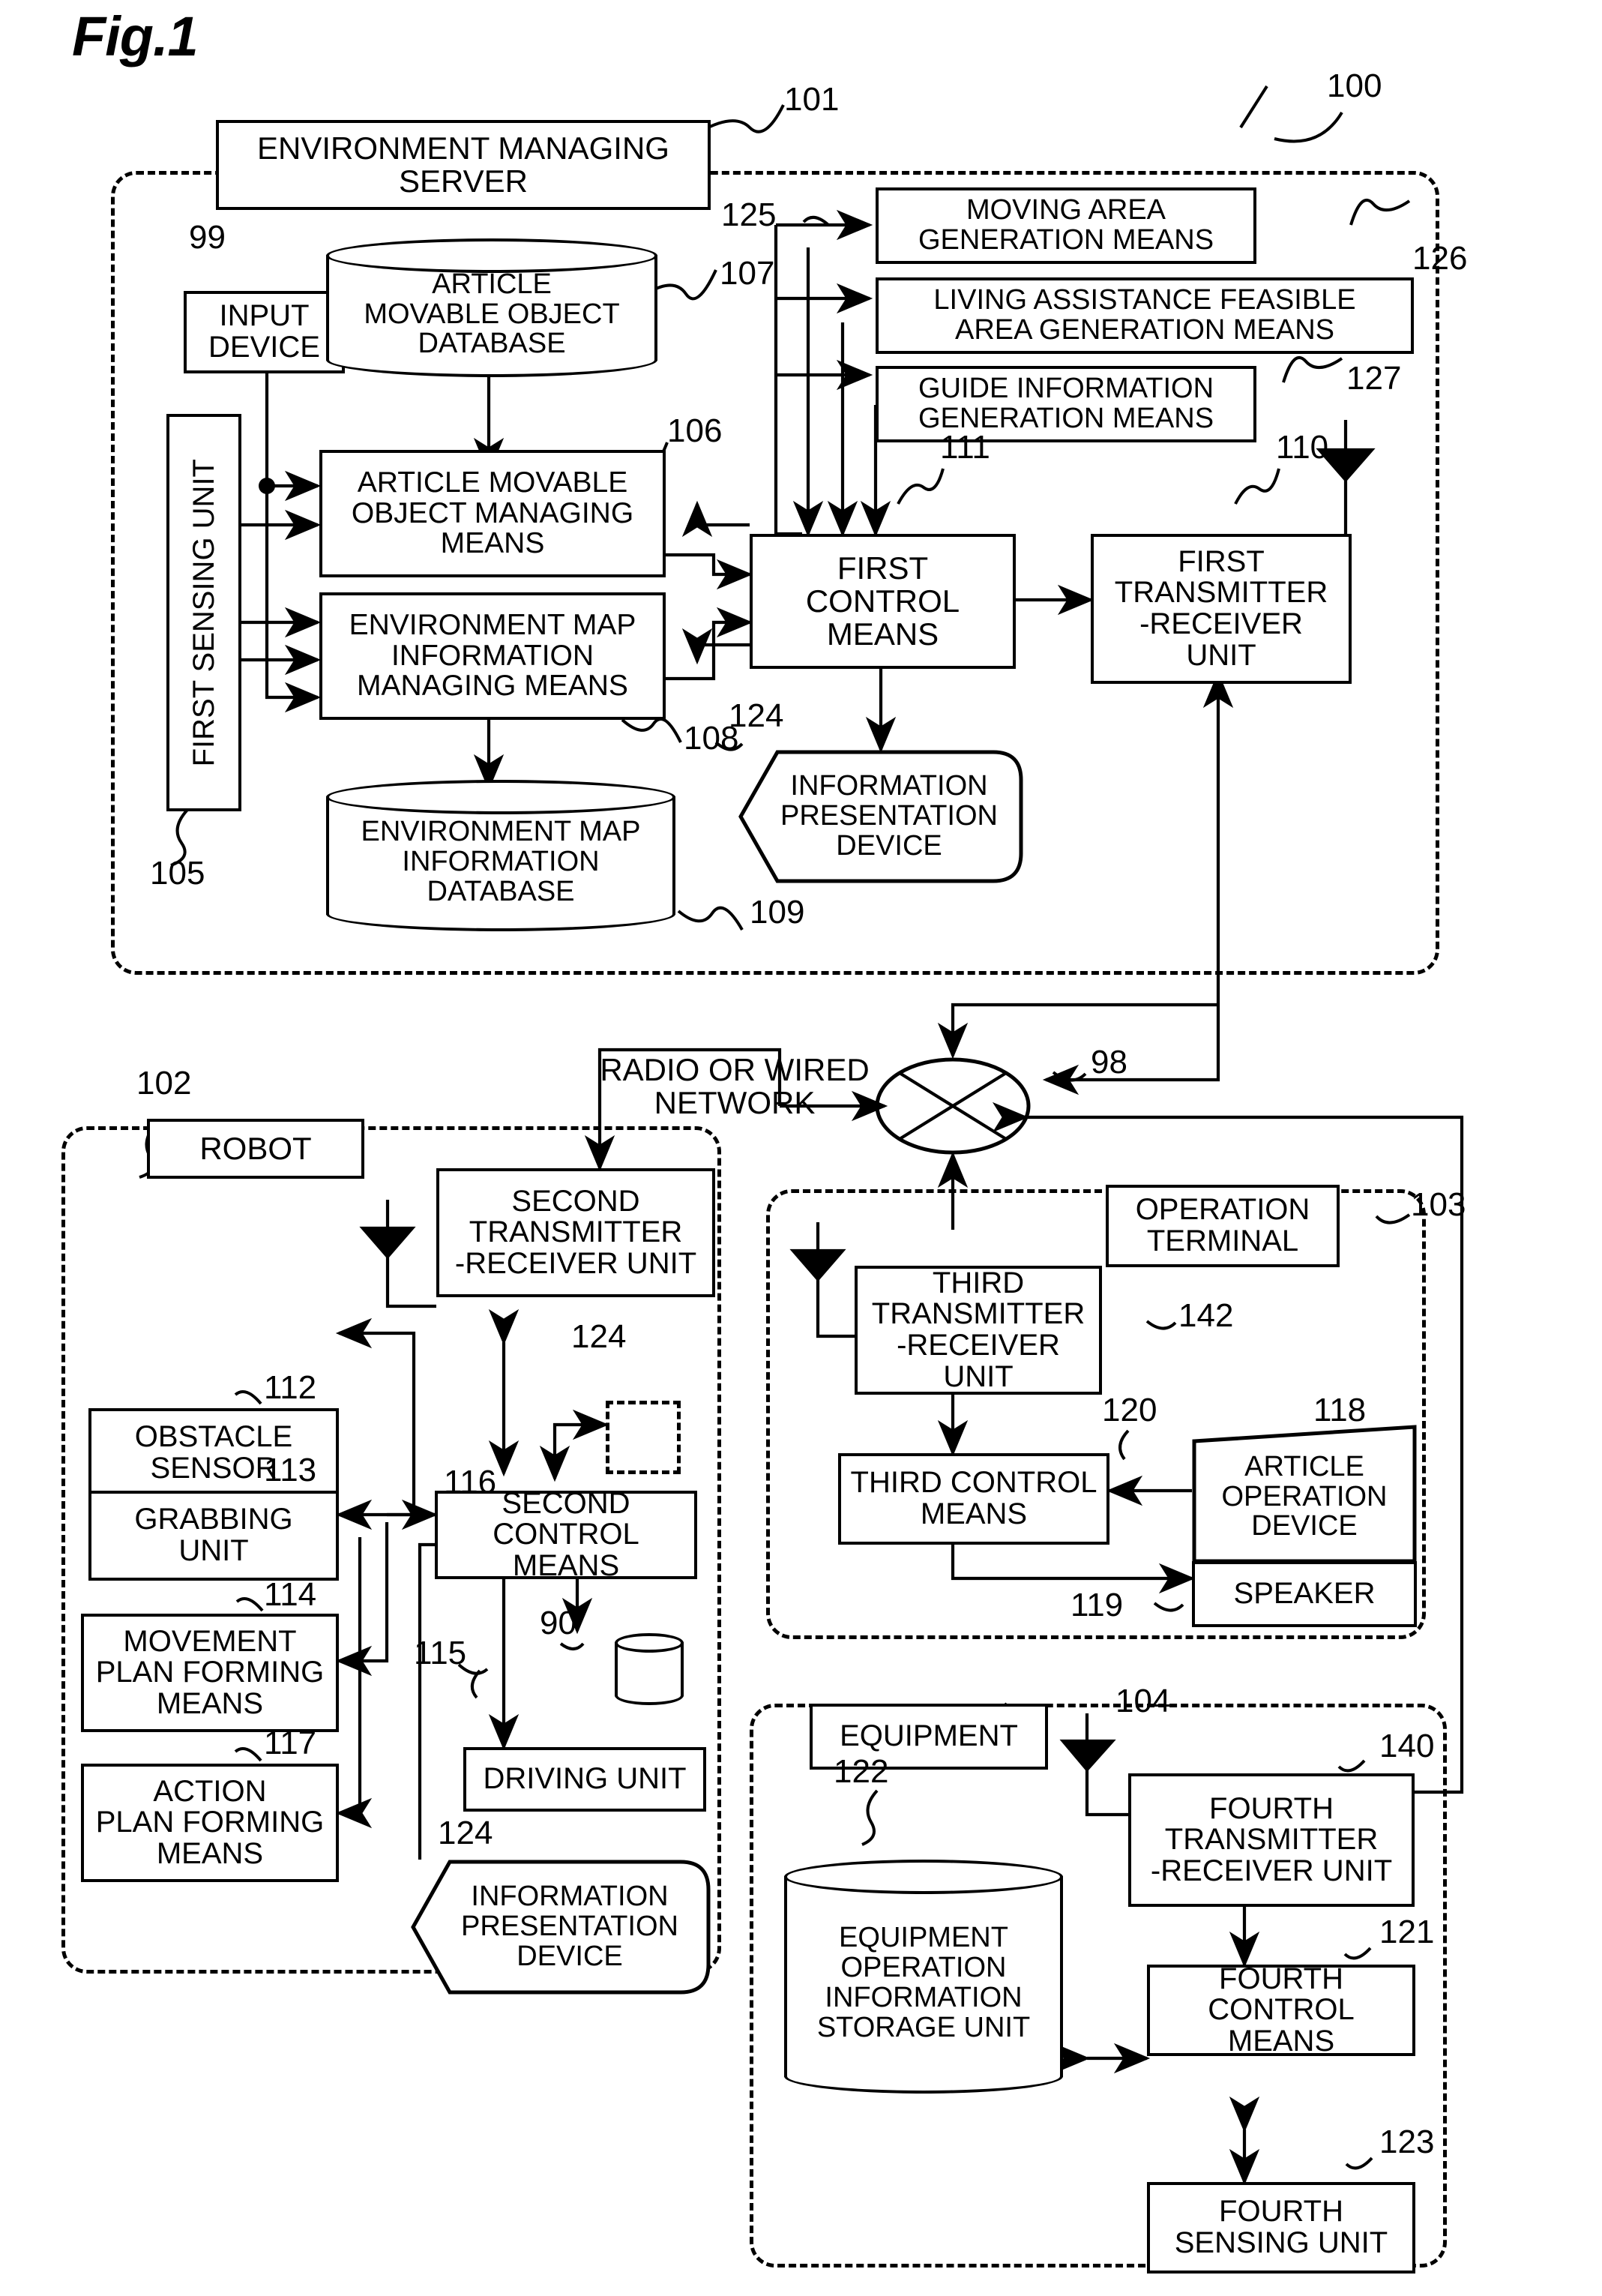 The width and height of the screenshot is (1602, 2296). What do you see at coordinates (255, 1149) in the screenshot?
I see `robot-title: ROBOT` at bounding box center [255, 1149].